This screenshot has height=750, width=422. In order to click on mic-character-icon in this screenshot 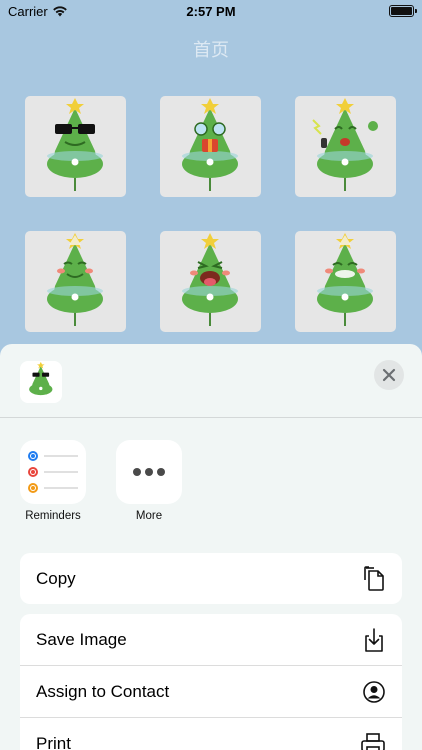, I will do `click(345, 144)`.